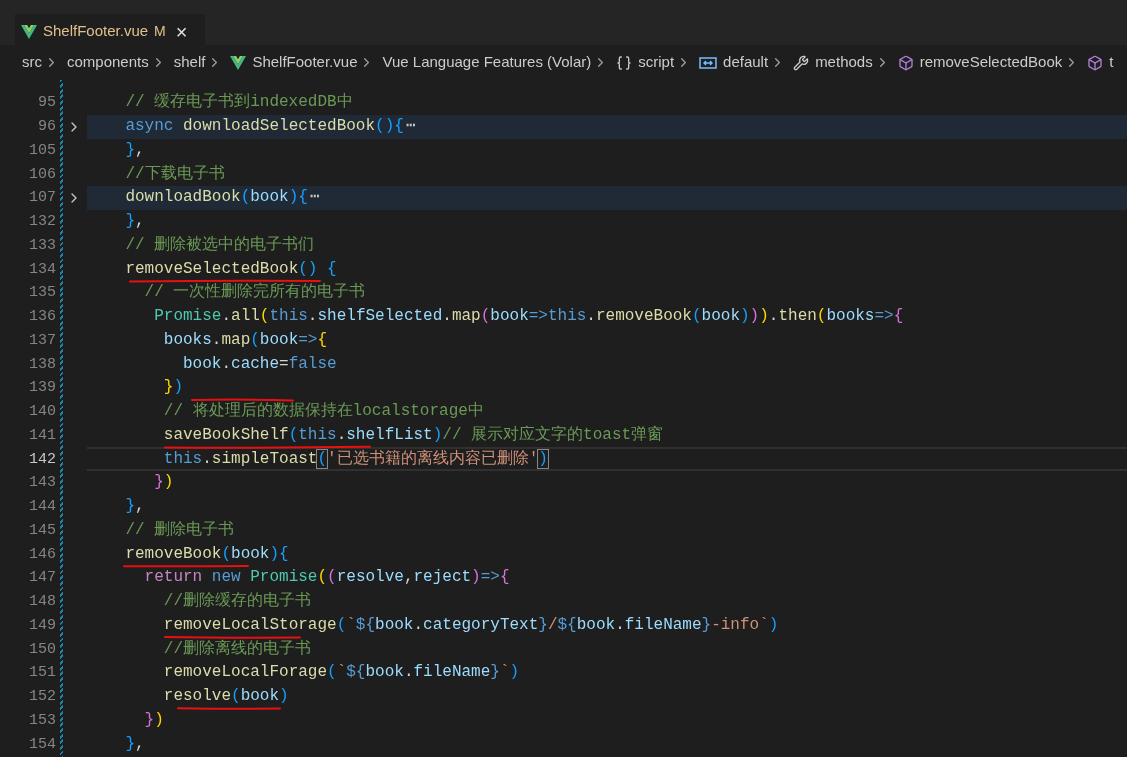 This screenshot has height=757, width=1127. Describe the element at coordinates (42, 340) in the screenshot. I see `line-number: 137` at that location.